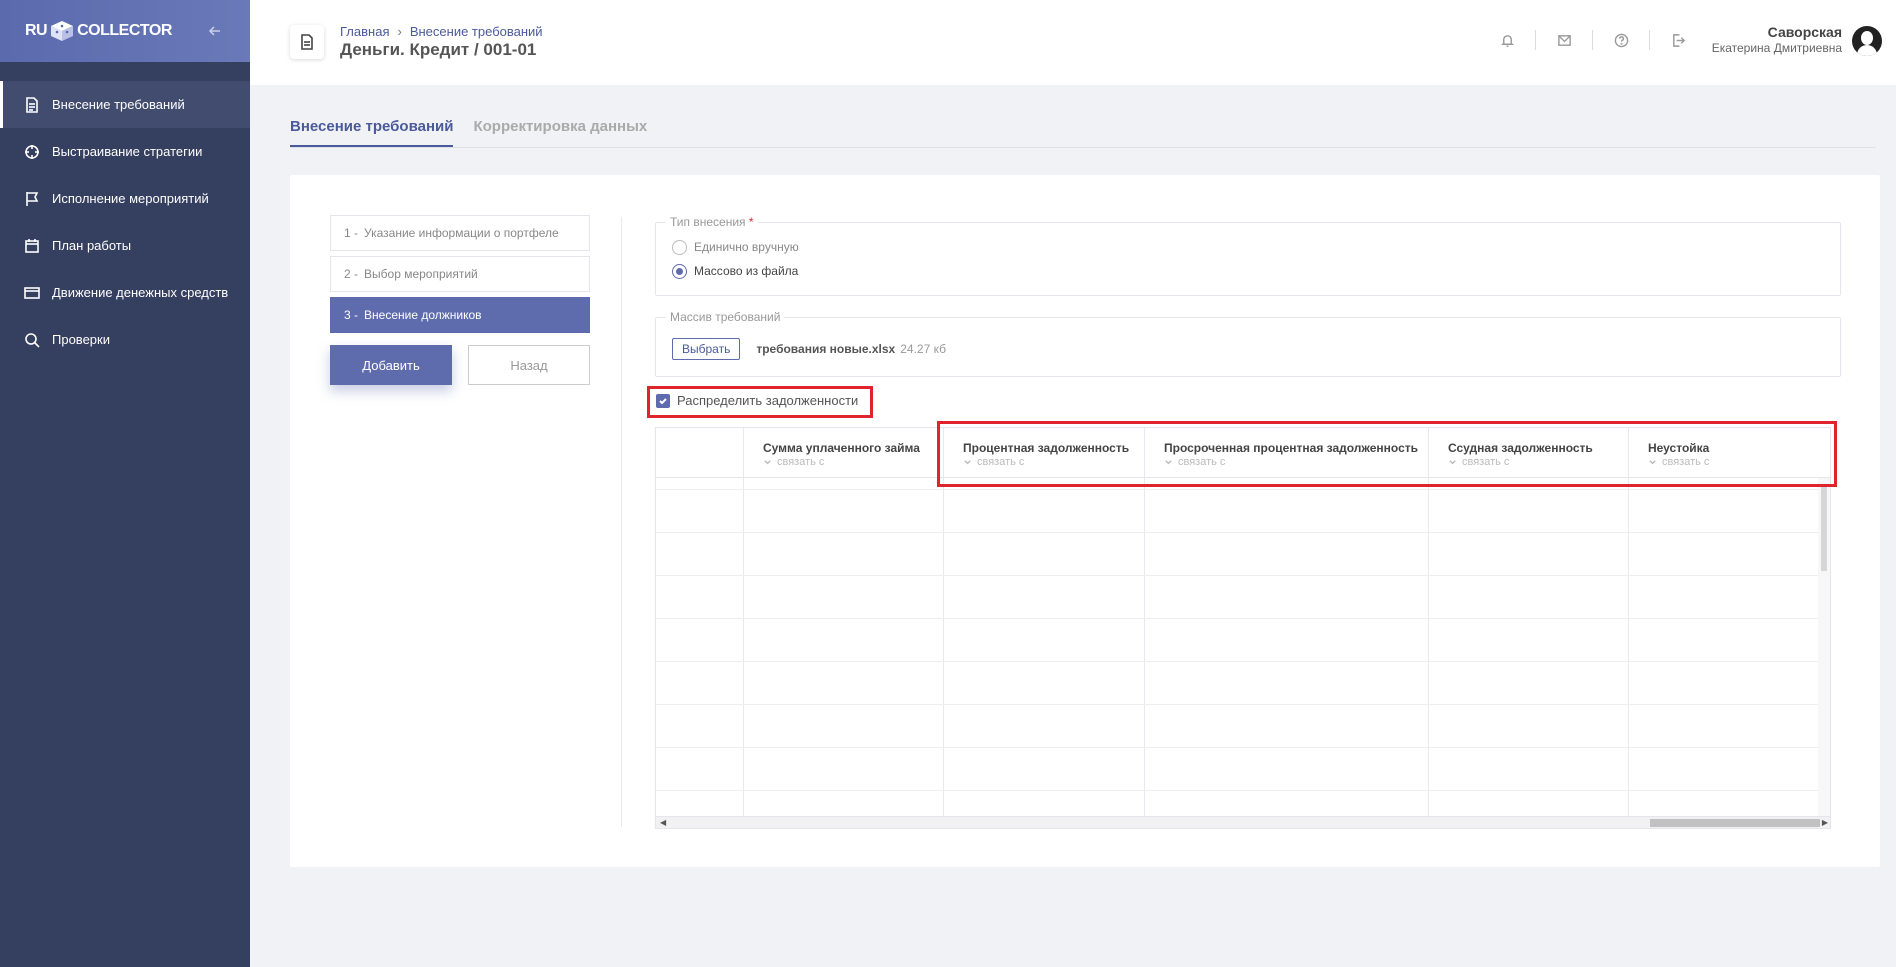  I want to click on logo-text-right: COLLECTOR, so click(124, 30).